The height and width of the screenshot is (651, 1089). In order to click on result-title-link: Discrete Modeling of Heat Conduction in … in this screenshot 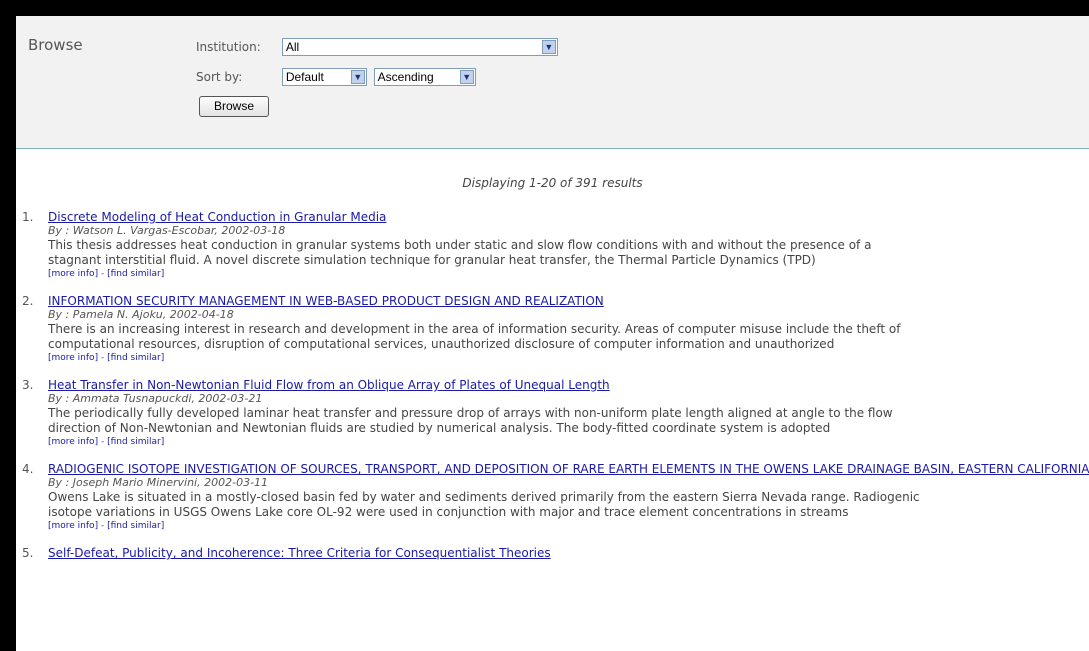, I will do `click(568, 217)`.